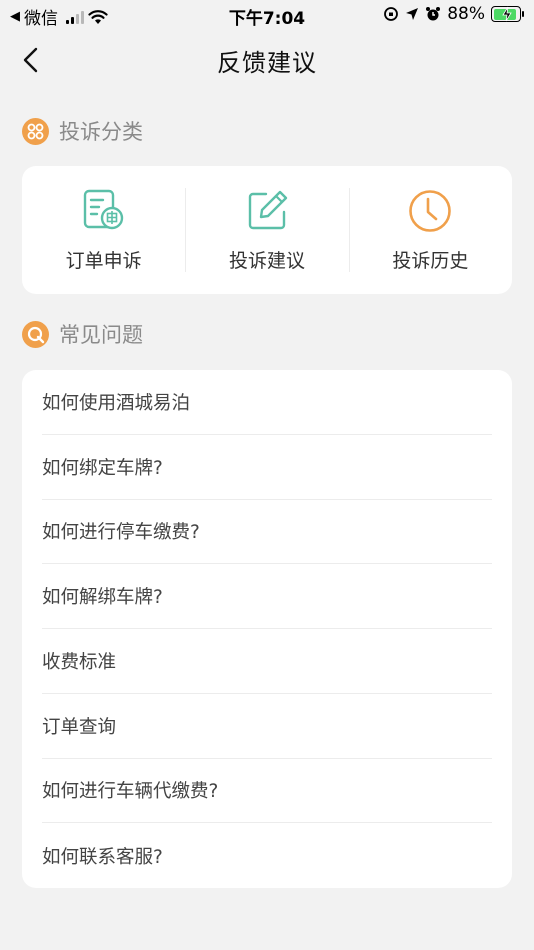 The height and width of the screenshot is (950, 534). What do you see at coordinates (267, 15) in the screenshot?
I see `status-bar: ◀ 微信 下午7:04 88%` at bounding box center [267, 15].